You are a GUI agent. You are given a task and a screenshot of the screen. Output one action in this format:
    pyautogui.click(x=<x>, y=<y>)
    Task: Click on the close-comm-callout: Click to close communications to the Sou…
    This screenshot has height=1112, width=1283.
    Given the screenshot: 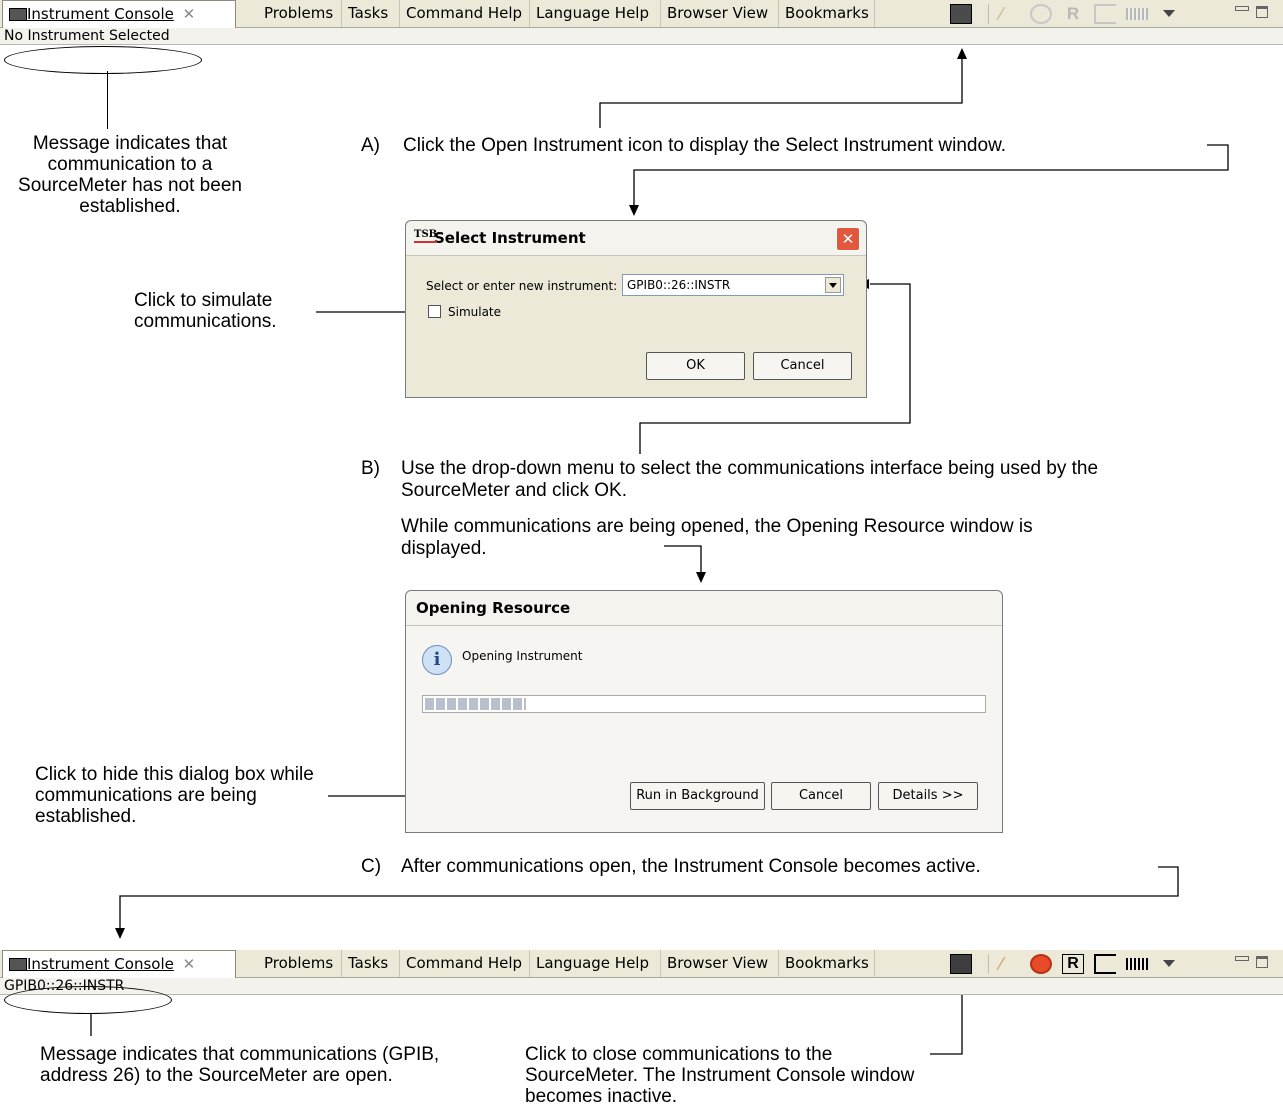 What is the action you would take?
    pyautogui.click(x=720, y=1075)
    